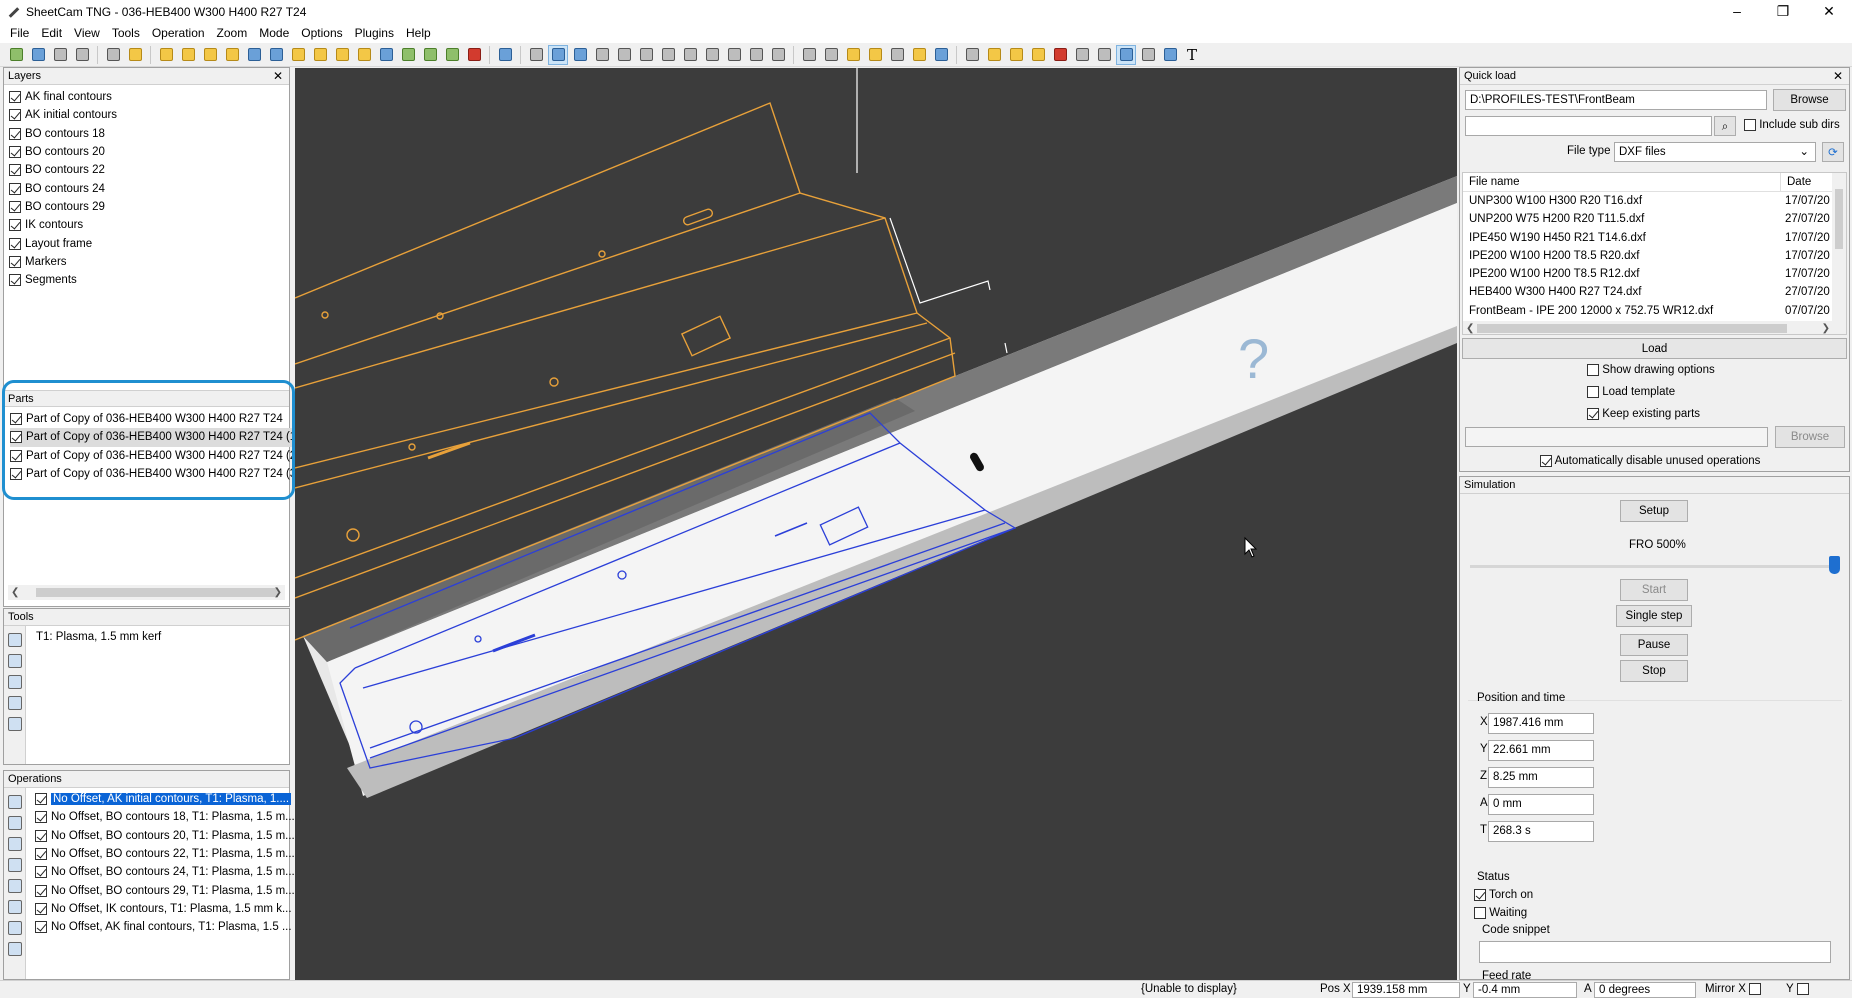  I want to click on file-list-vertical-scrollbar, so click(1839, 247).